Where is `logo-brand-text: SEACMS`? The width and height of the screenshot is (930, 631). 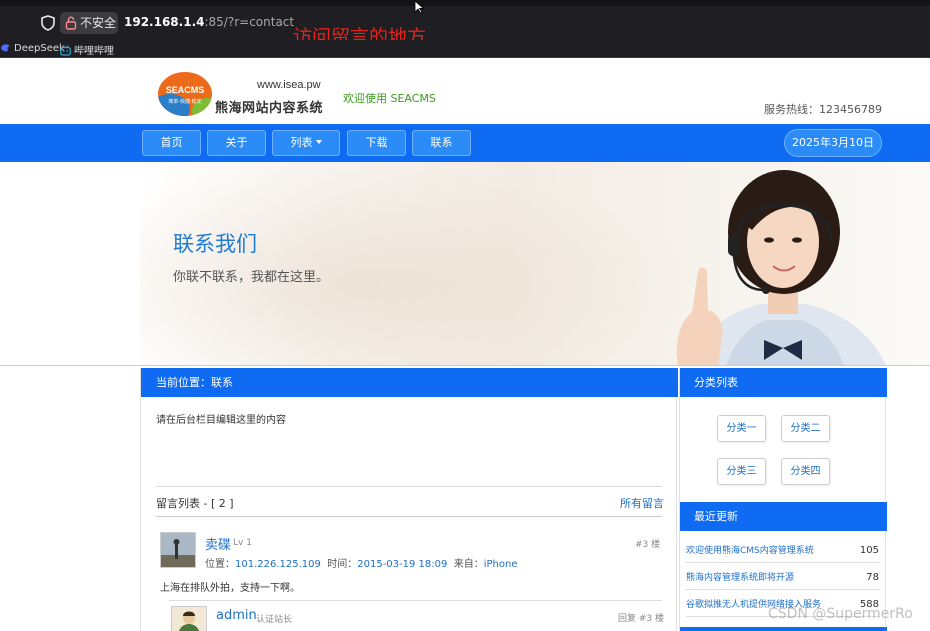 logo-brand-text: SEACMS is located at coordinates (185, 90).